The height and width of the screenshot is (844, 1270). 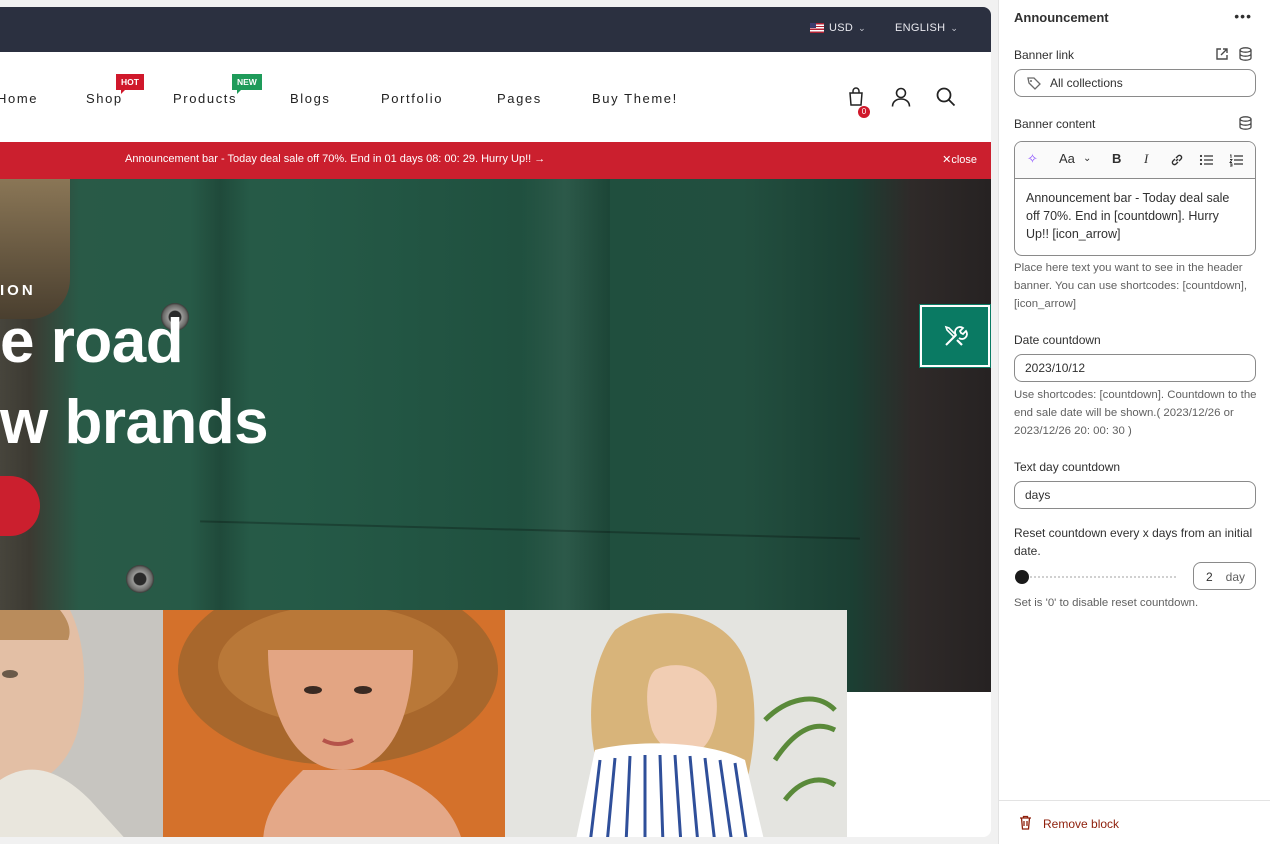 I want to click on empty-area, so click(x=919, y=768).